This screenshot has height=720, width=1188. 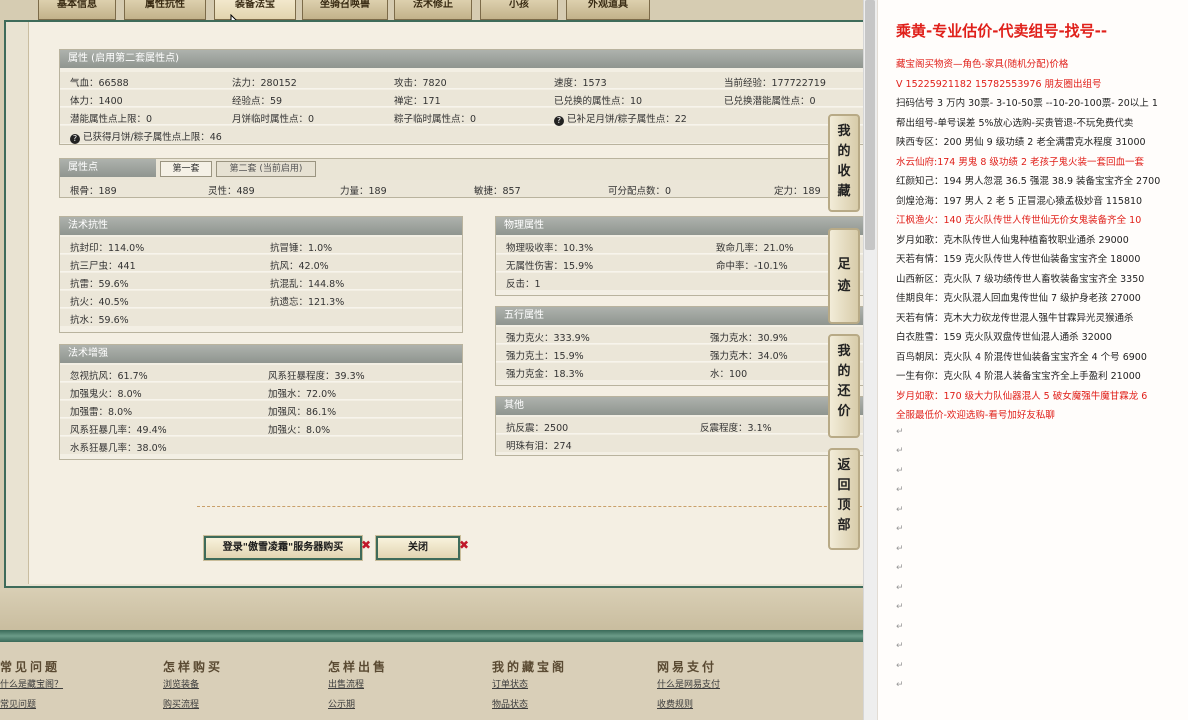 I want to click on tab-mounts-summons: 坐骑召唤兽, so click(x=345, y=10).